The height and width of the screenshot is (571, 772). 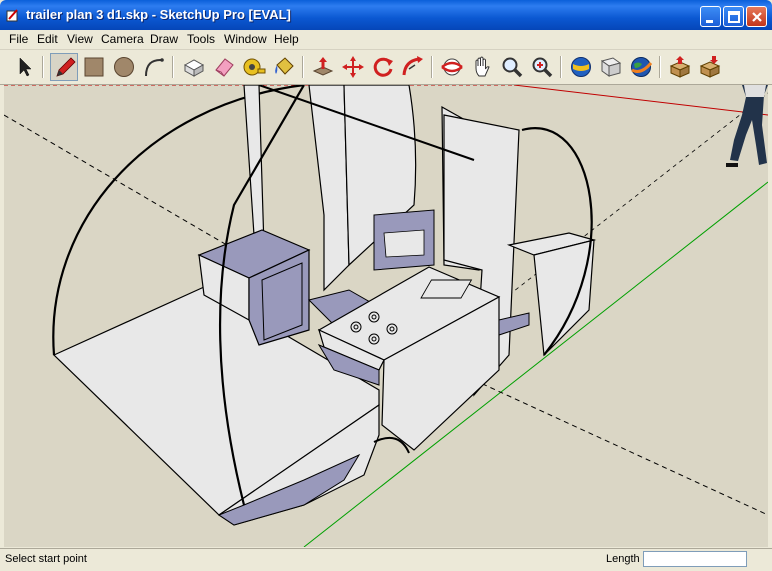 What do you see at coordinates (640, 100) in the screenshot?
I see `red-axis` at bounding box center [640, 100].